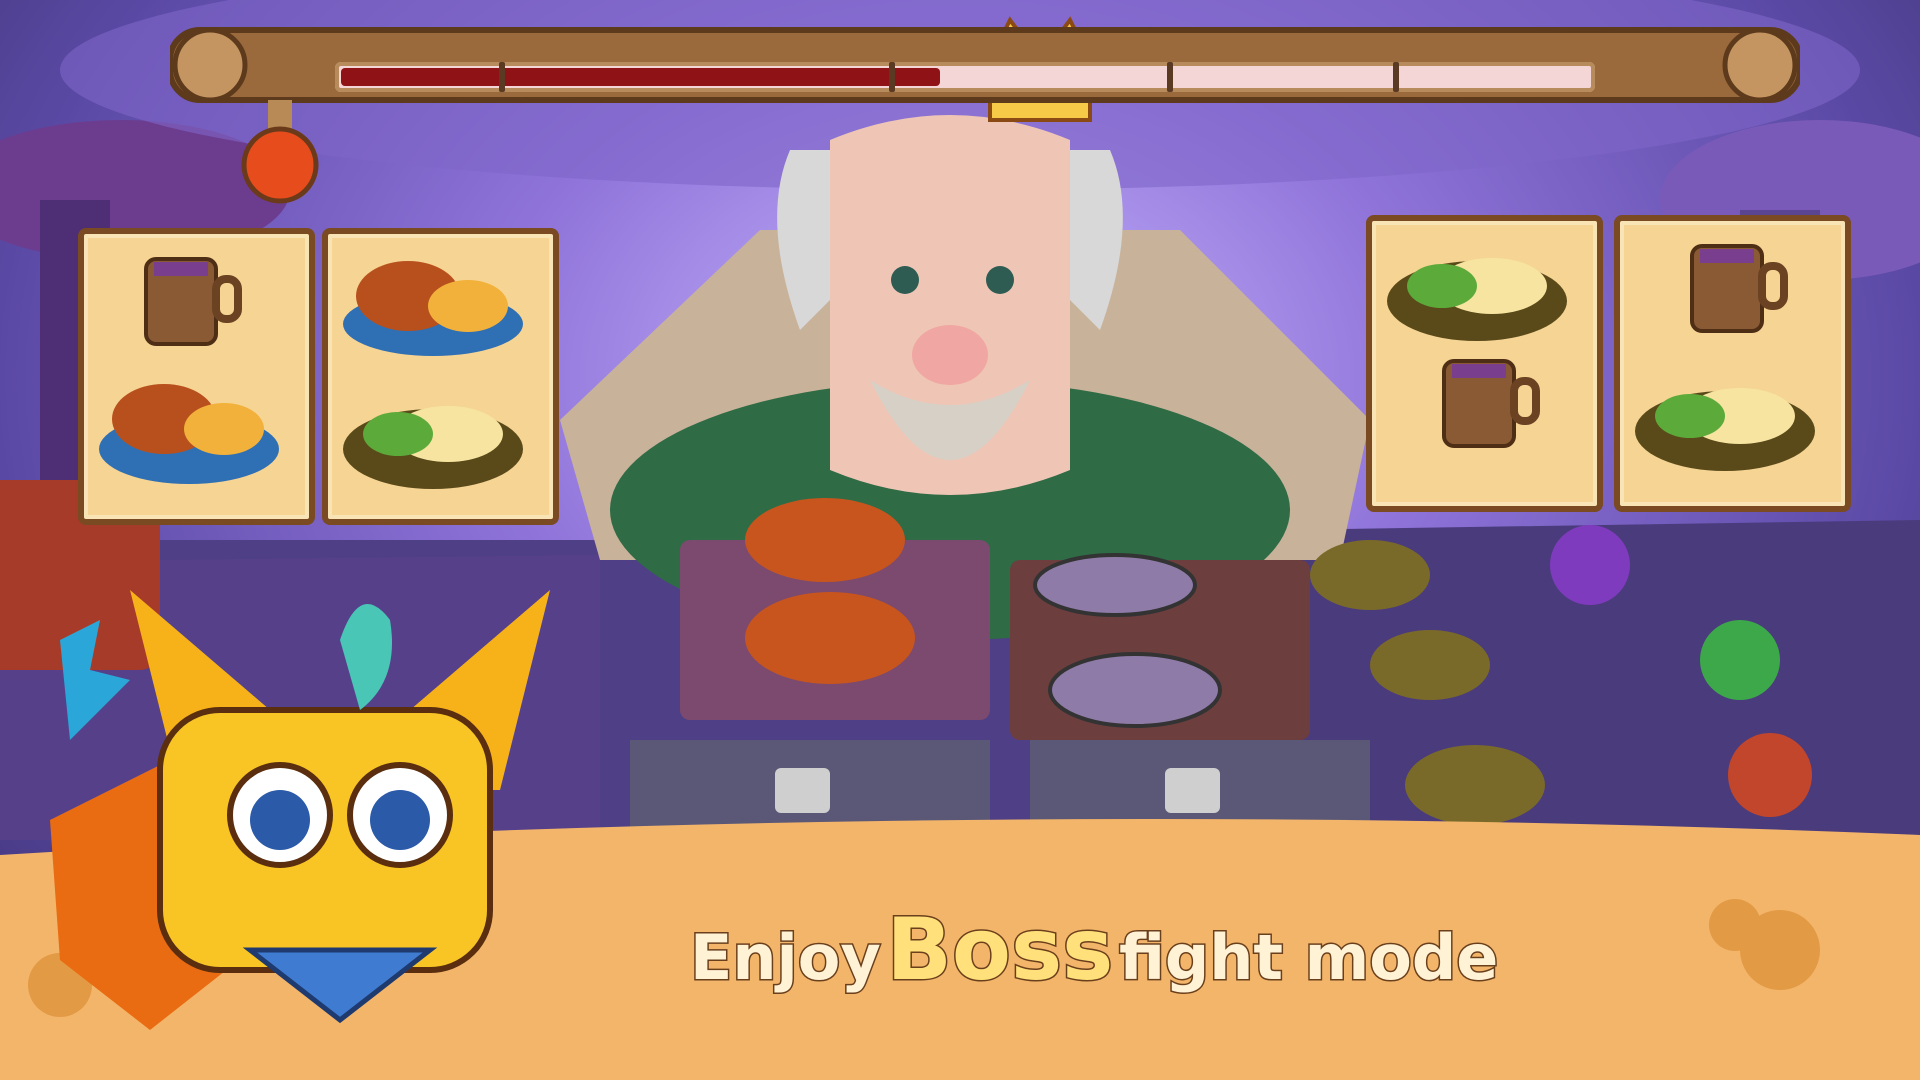 Image resolution: width=1920 pixels, height=1080 pixels. I want to click on slogan-text: Enjoy Boss fight mode, so click(1119, 950).